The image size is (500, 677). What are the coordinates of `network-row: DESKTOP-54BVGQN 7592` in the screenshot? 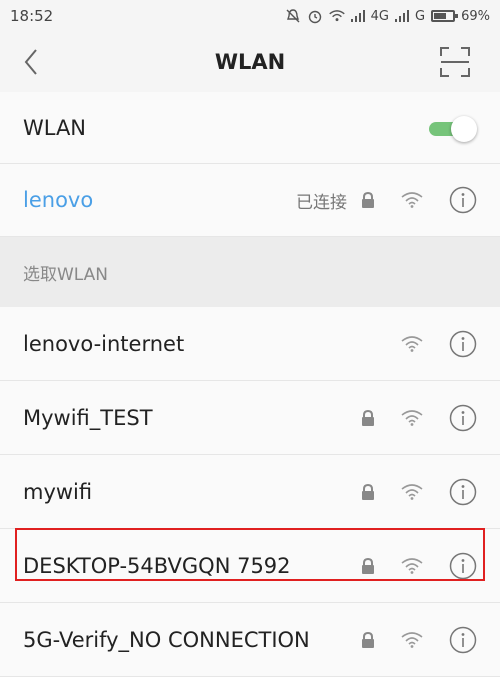 It's located at (250, 566).